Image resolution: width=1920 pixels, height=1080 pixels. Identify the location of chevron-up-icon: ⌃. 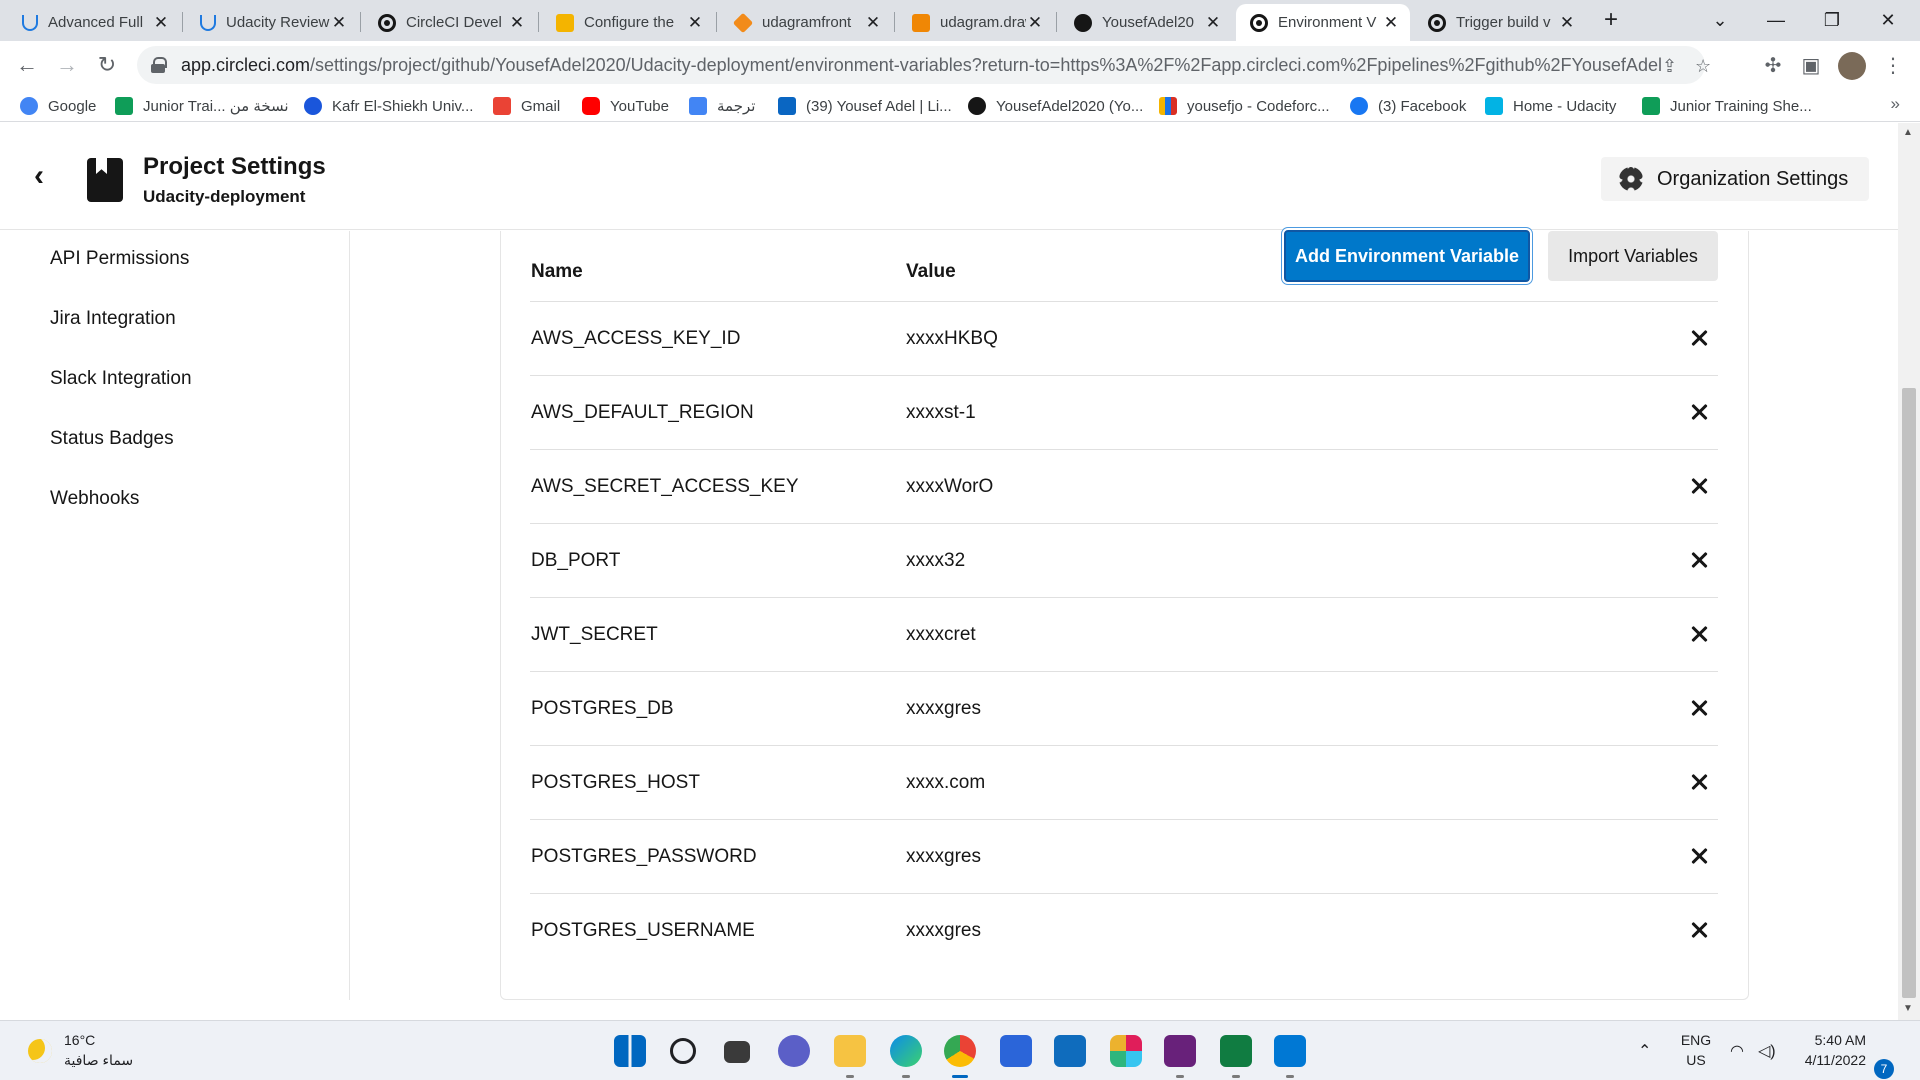
(1644, 1051).